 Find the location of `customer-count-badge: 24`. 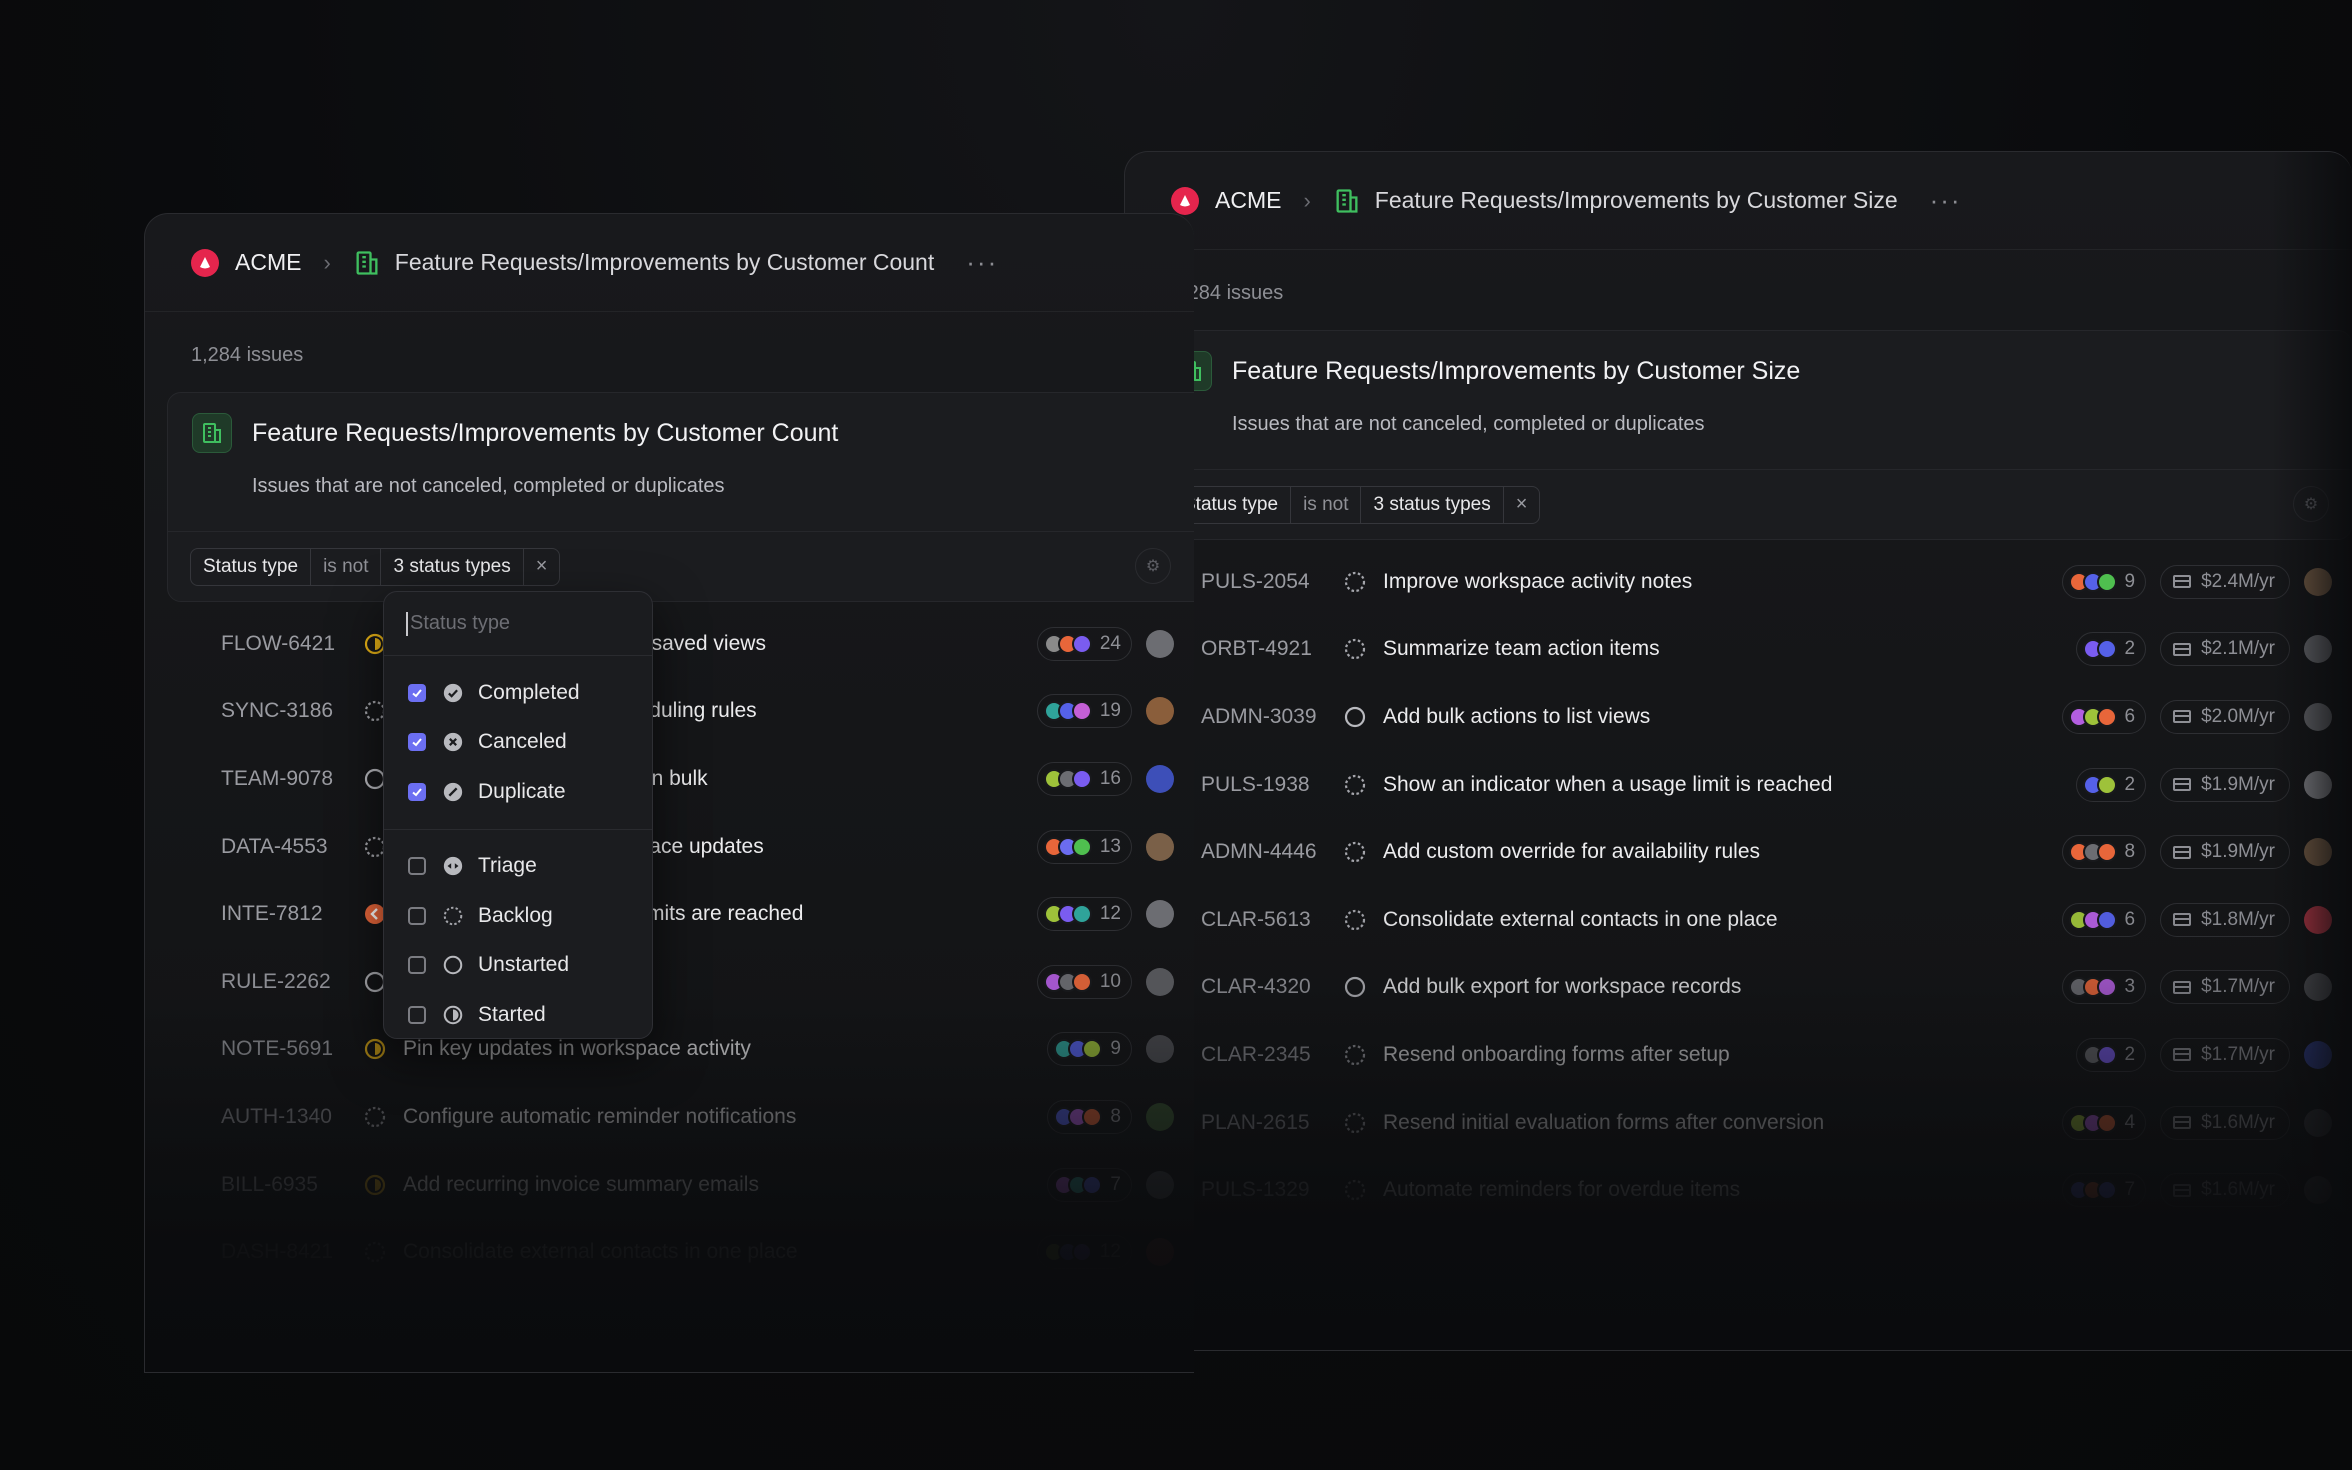

customer-count-badge: 24 is located at coordinates (1084, 643).